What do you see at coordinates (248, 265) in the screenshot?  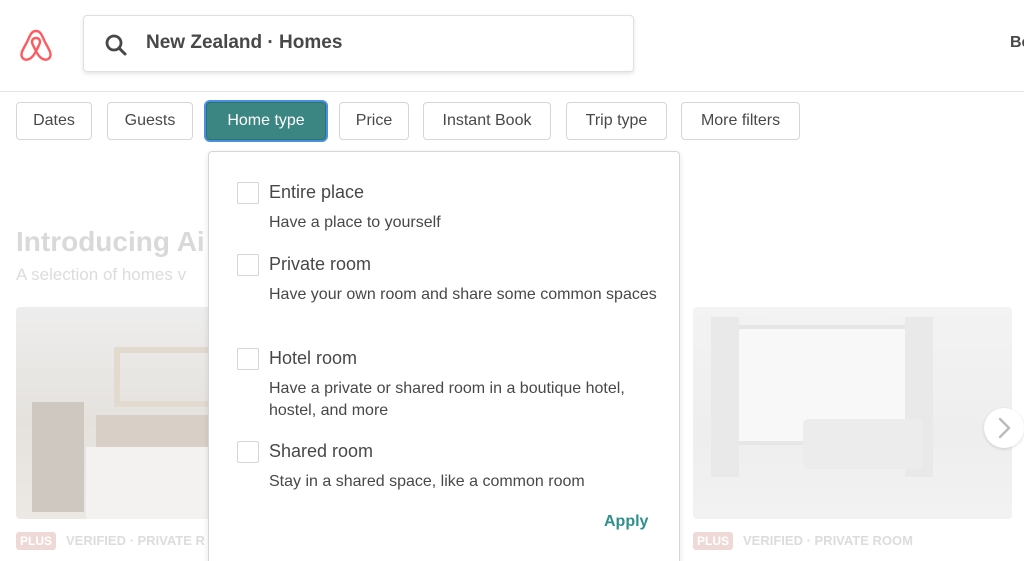 I see `private-room-checkbox` at bounding box center [248, 265].